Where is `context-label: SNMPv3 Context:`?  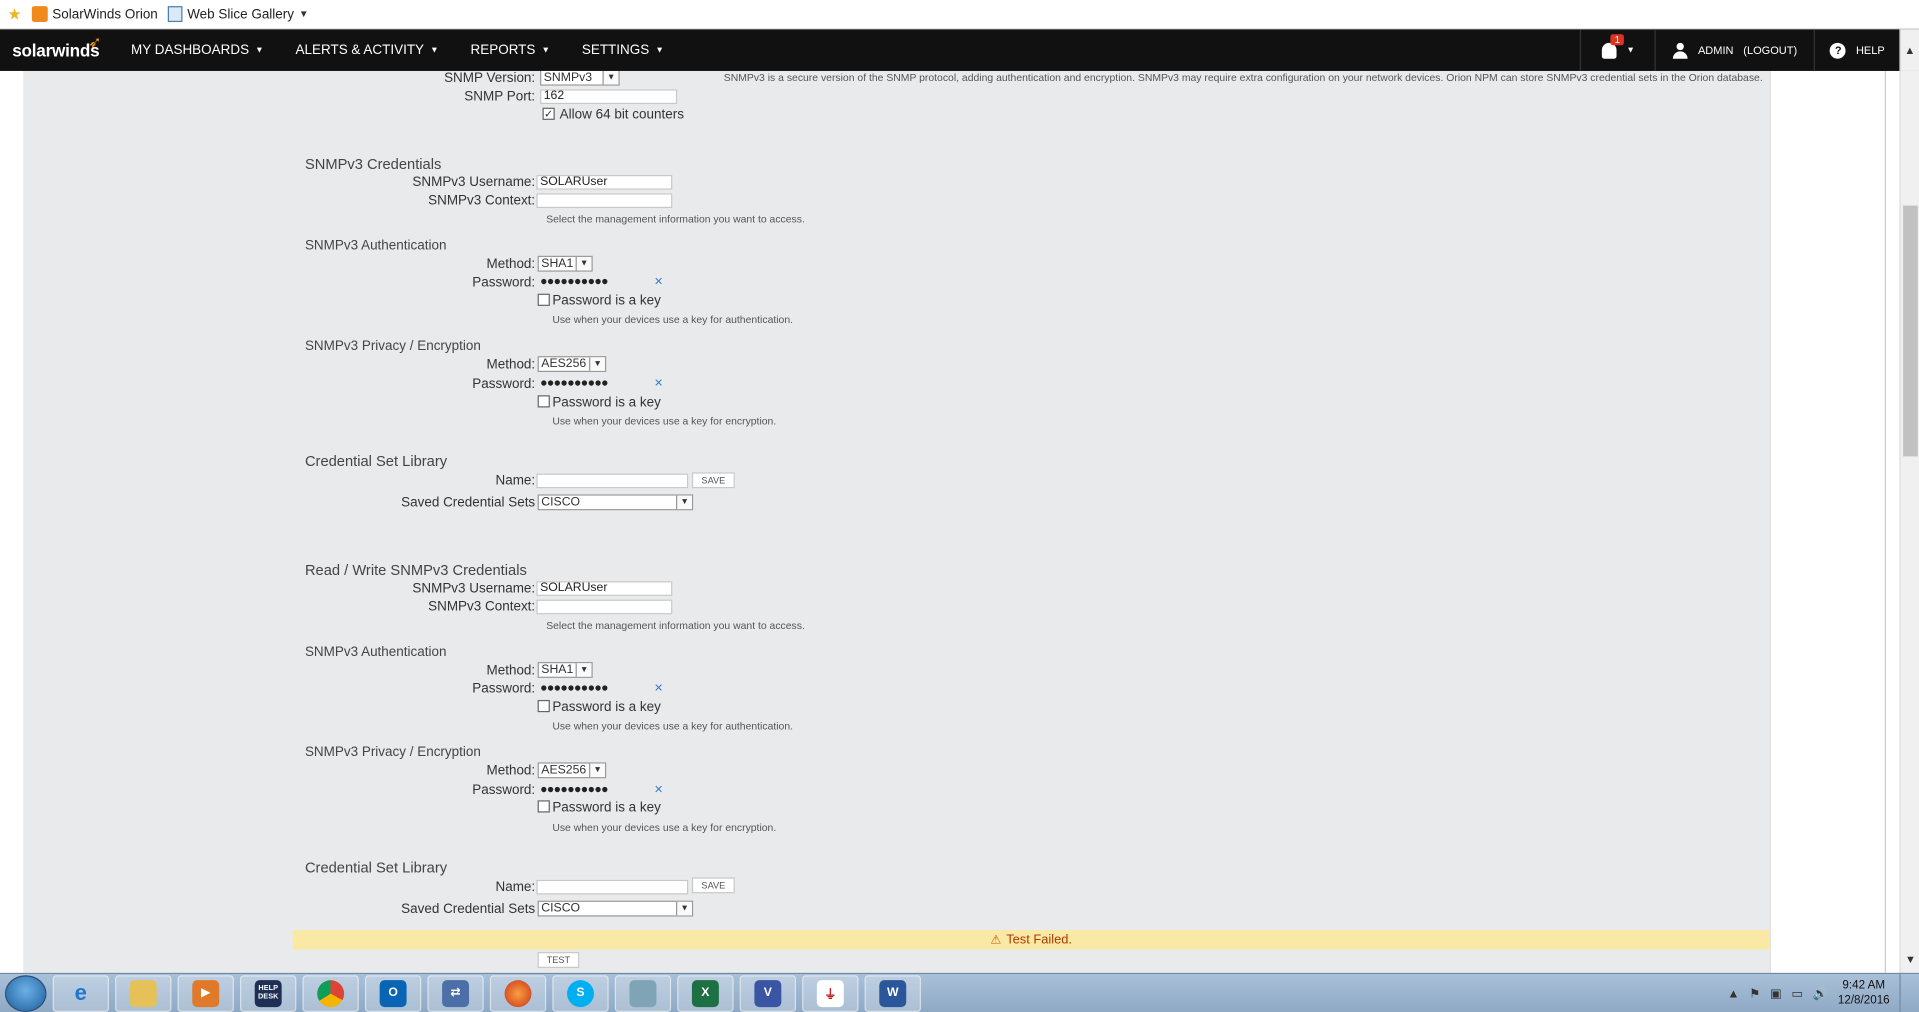 context-label: SNMPv3 Context: is located at coordinates (482, 607).